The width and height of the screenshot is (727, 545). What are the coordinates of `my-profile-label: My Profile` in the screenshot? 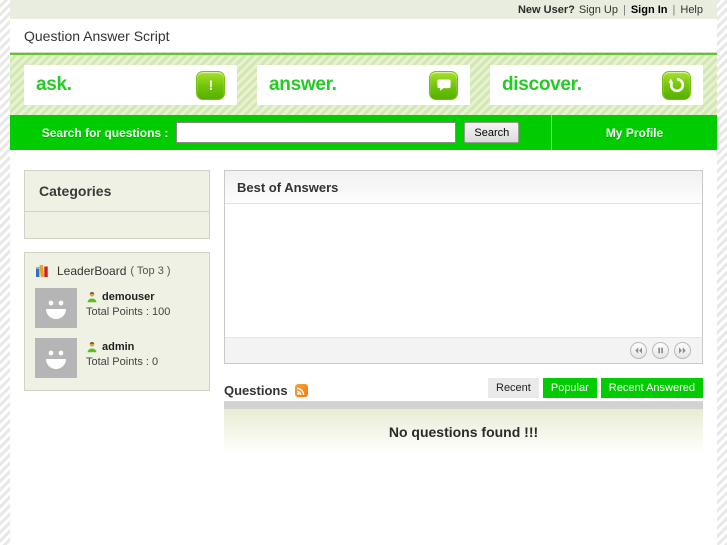 It's located at (634, 132).